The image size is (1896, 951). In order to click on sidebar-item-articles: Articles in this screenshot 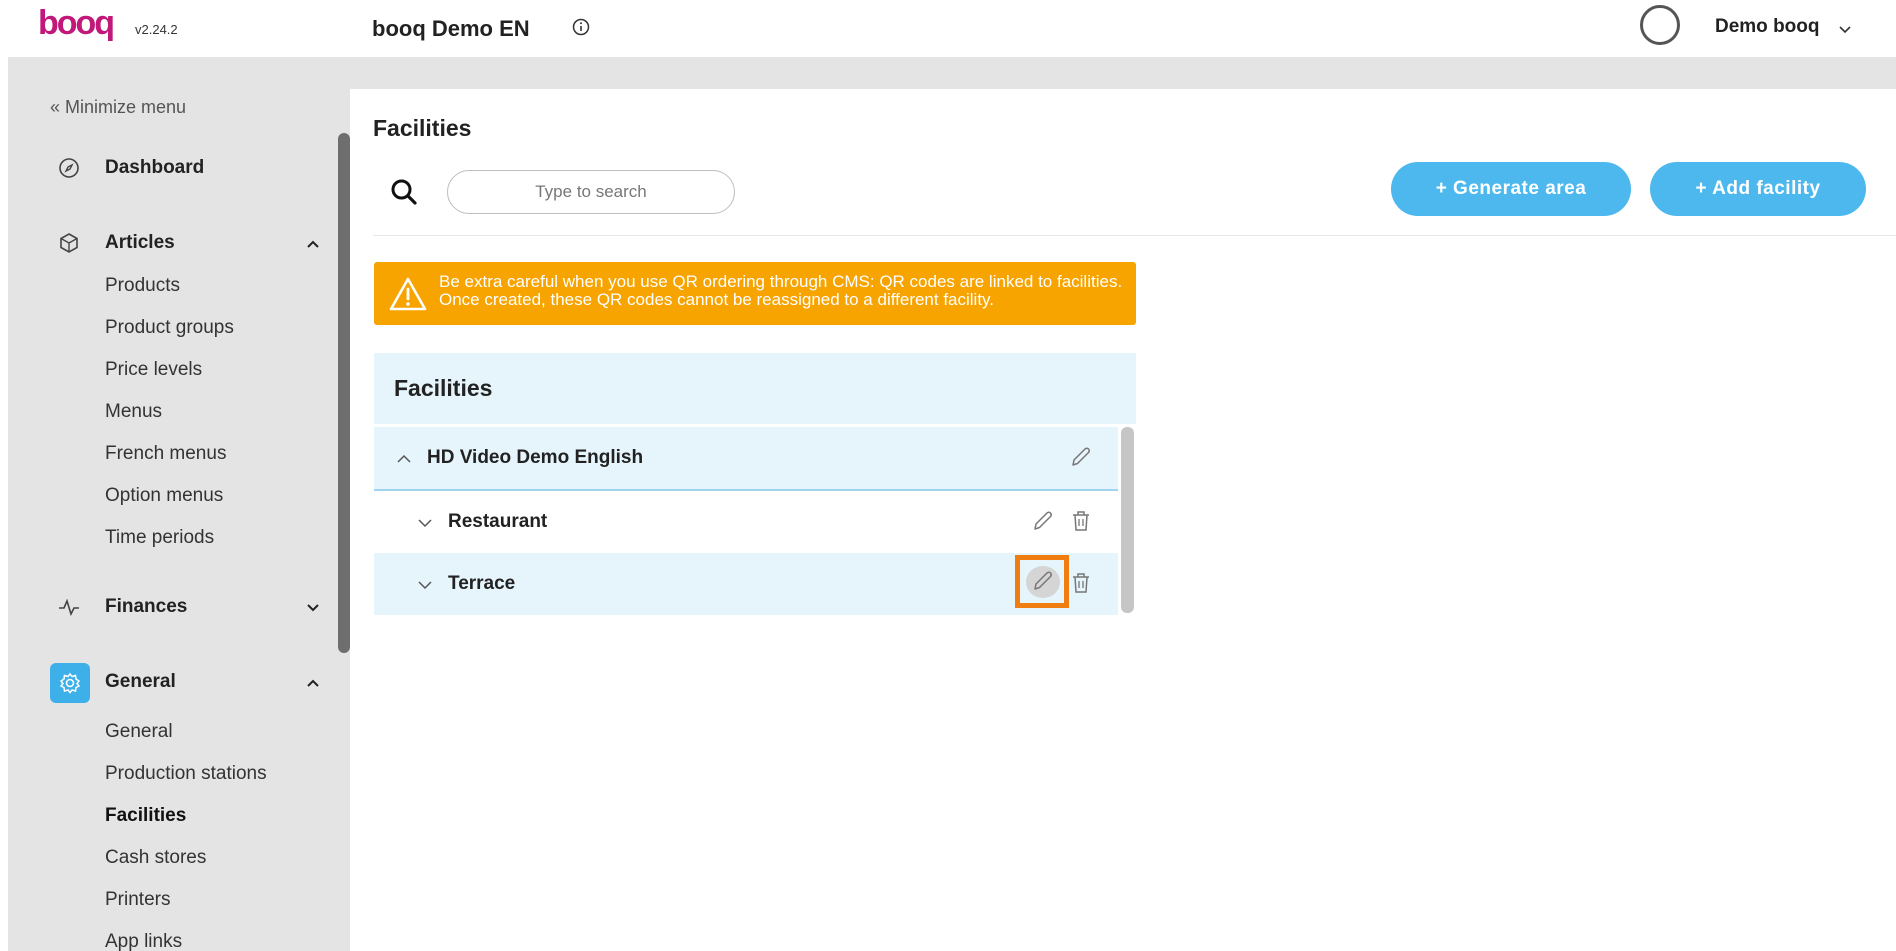, I will do `click(173, 243)`.